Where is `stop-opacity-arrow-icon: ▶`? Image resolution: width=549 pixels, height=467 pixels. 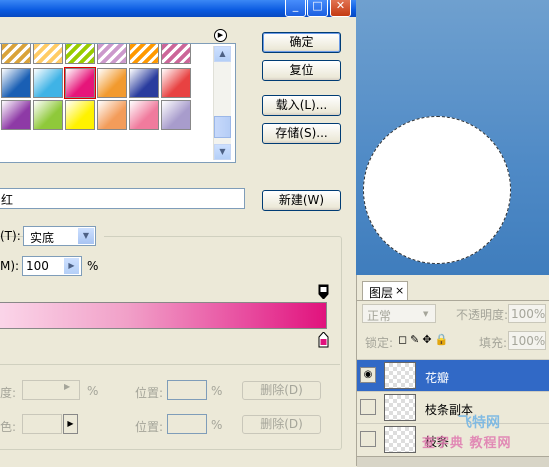 stop-opacity-arrow-icon: ▶ is located at coordinates (67, 386).